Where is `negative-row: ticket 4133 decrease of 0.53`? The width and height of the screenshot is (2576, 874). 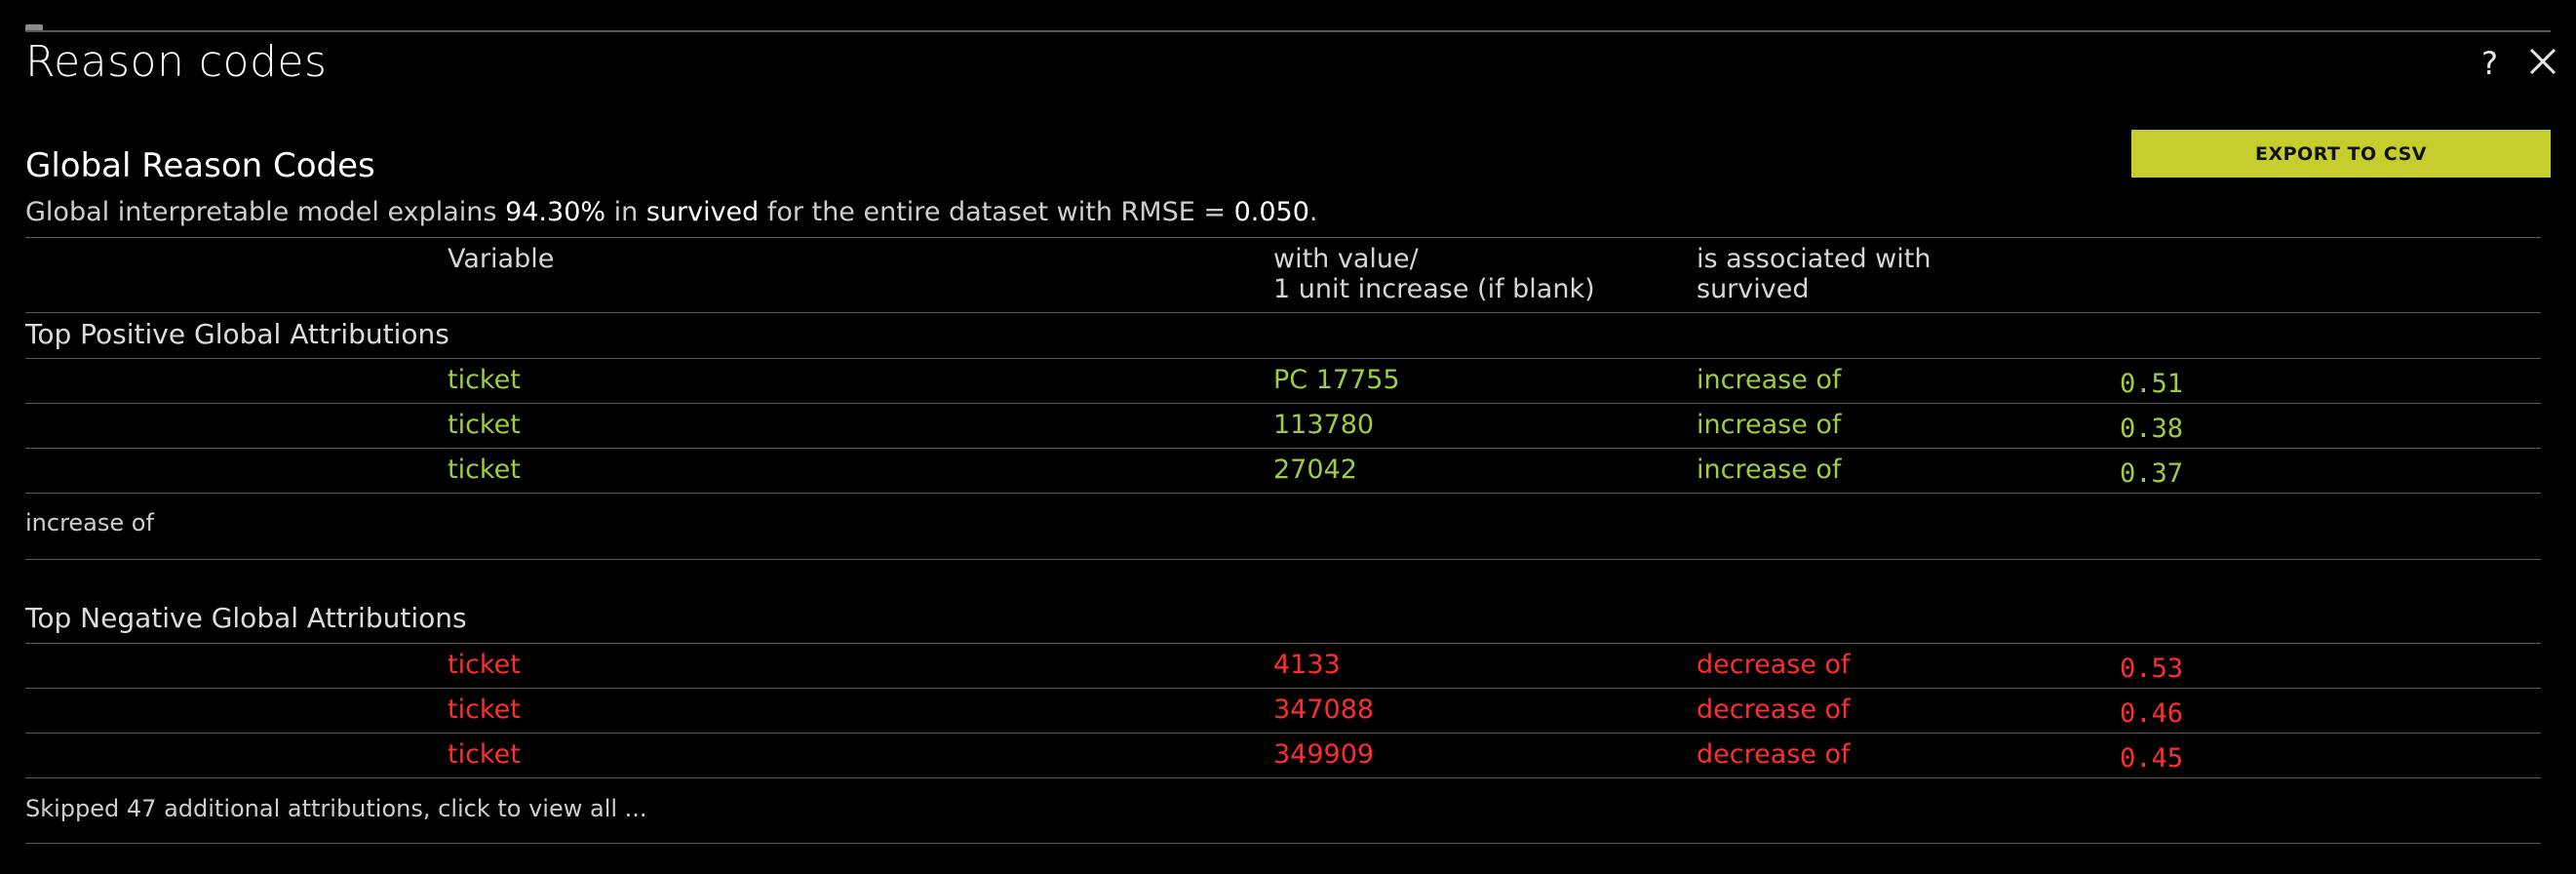
negative-row: ticket 4133 decrease of 0.53 is located at coordinates (1283, 666).